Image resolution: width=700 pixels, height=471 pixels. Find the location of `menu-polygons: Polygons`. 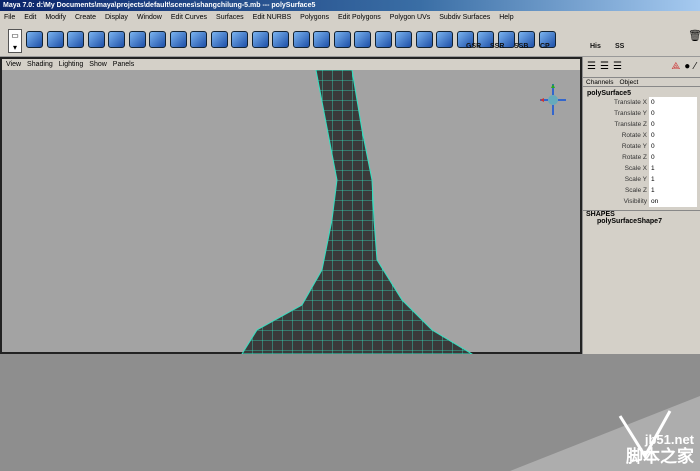

menu-polygons: Polygons is located at coordinates (314, 18).